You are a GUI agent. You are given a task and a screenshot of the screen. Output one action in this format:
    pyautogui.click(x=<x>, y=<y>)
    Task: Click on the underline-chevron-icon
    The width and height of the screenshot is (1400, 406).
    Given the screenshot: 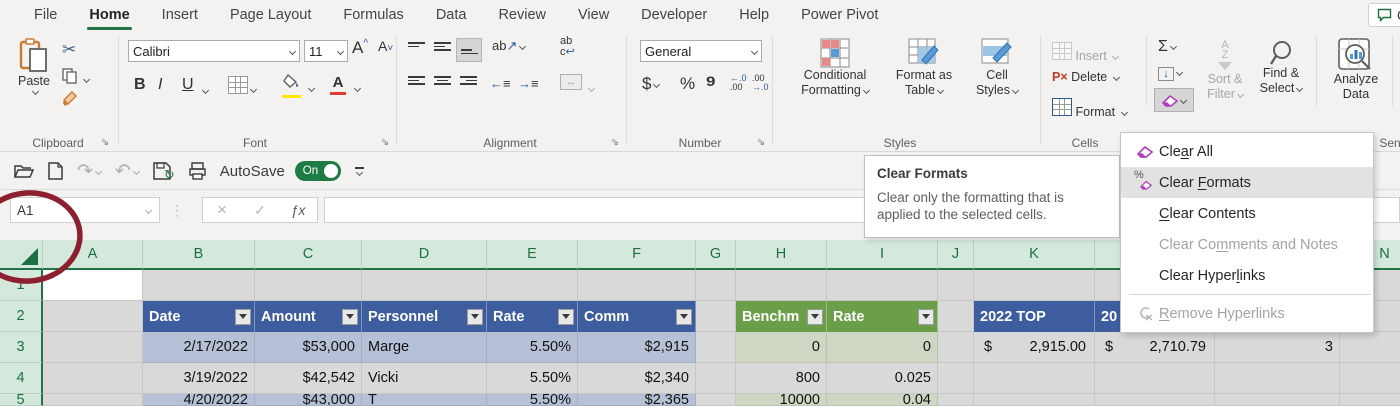 What is the action you would take?
    pyautogui.click(x=205, y=91)
    